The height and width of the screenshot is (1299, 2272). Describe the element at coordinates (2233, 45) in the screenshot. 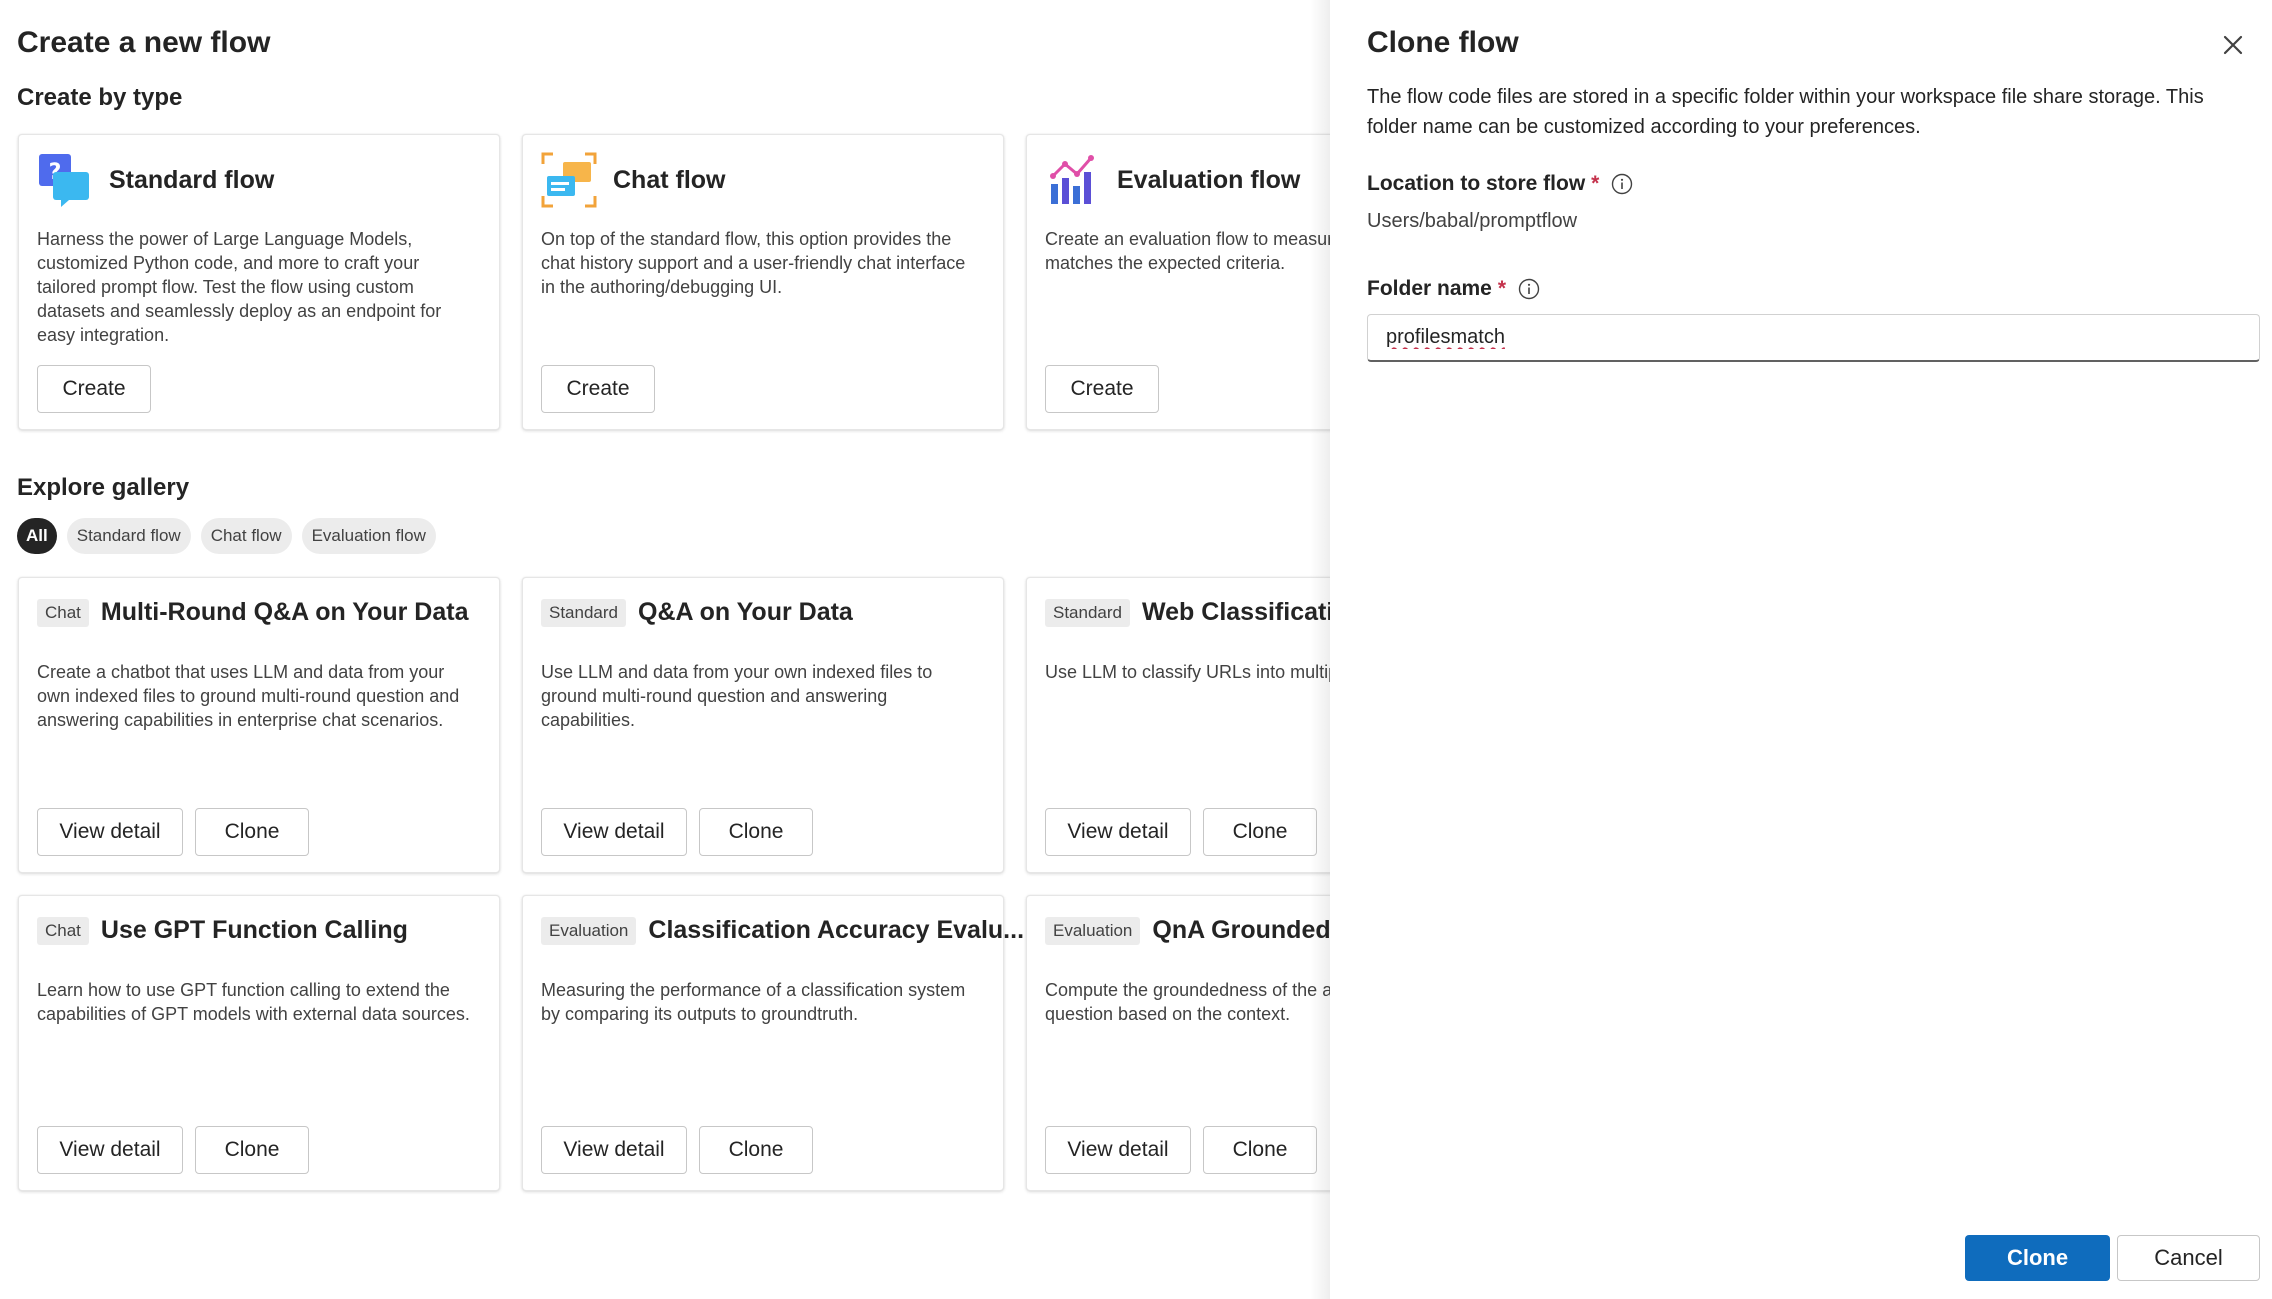

I see `close-icon` at that location.